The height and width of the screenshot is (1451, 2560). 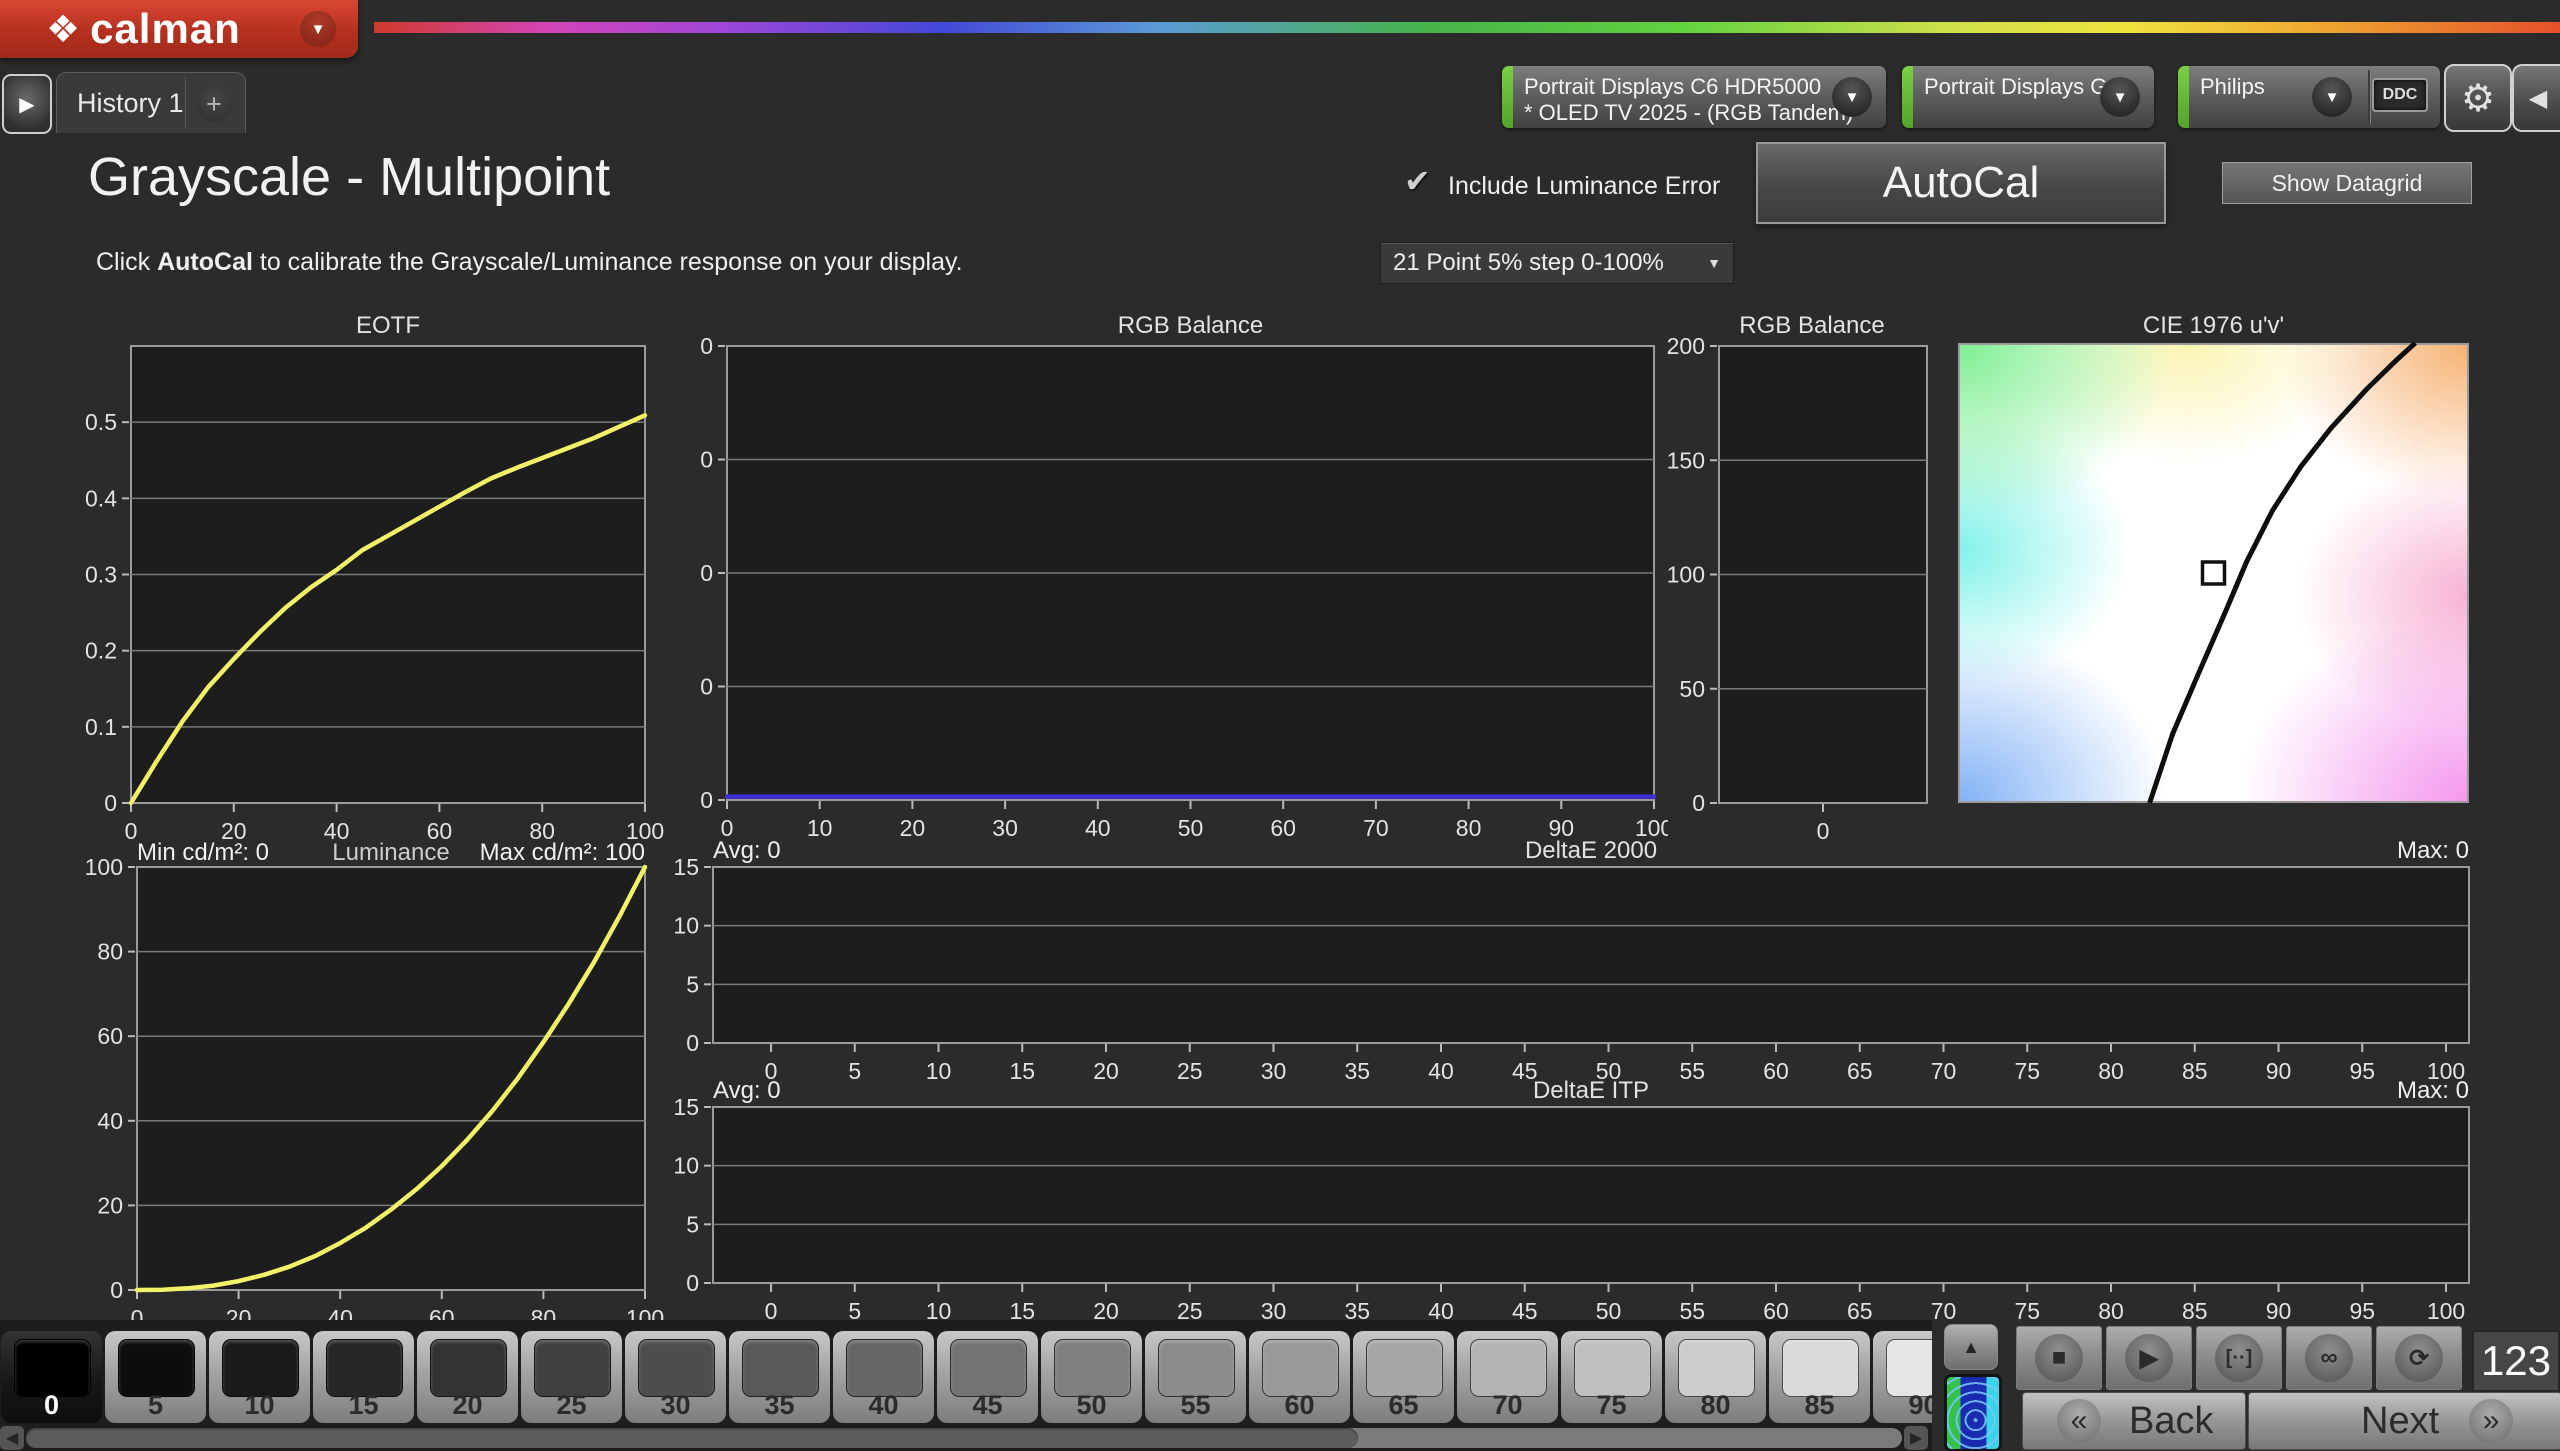 I want to click on instruction-bold: AutoCal, so click(x=205, y=262).